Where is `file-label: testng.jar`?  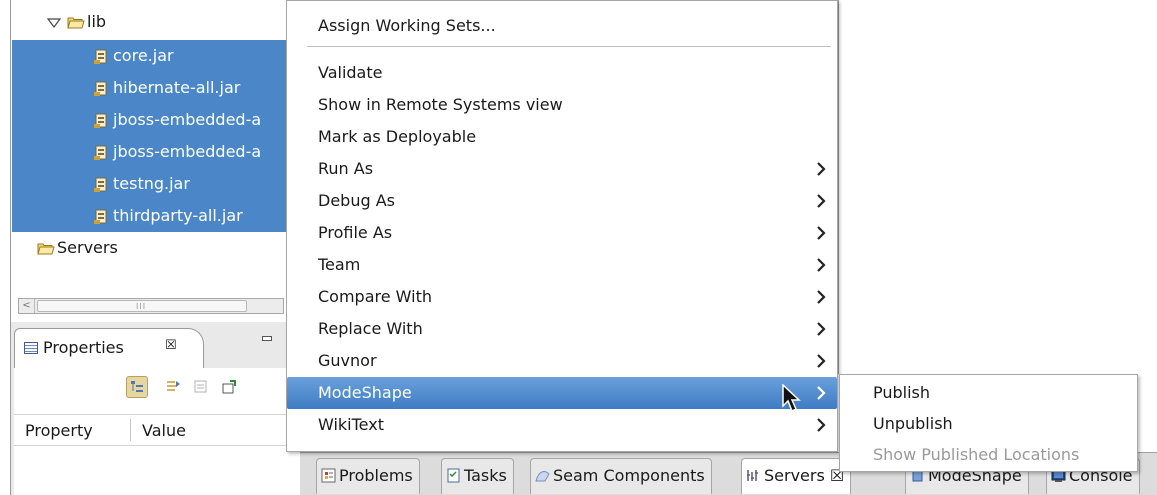 file-label: testng.jar is located at coordinates (151, 183).